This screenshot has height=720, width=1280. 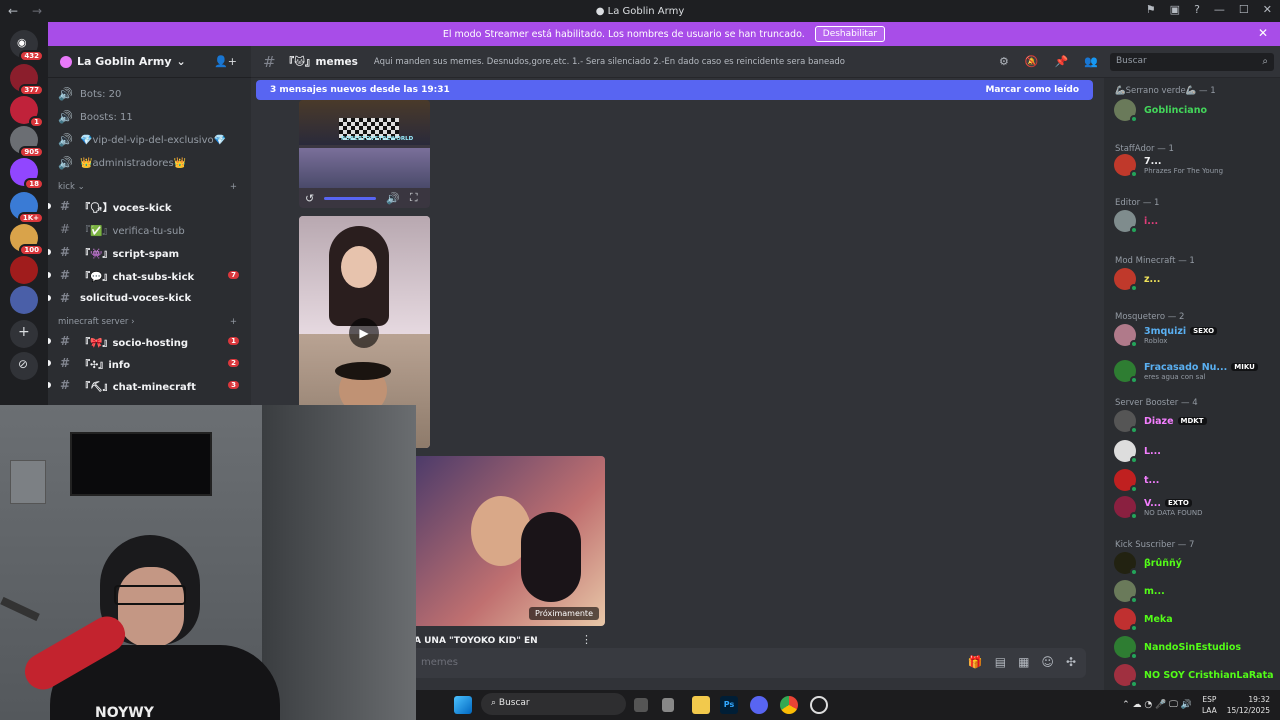 I want to click on server-icon: 905, so click(x=27, y=142).